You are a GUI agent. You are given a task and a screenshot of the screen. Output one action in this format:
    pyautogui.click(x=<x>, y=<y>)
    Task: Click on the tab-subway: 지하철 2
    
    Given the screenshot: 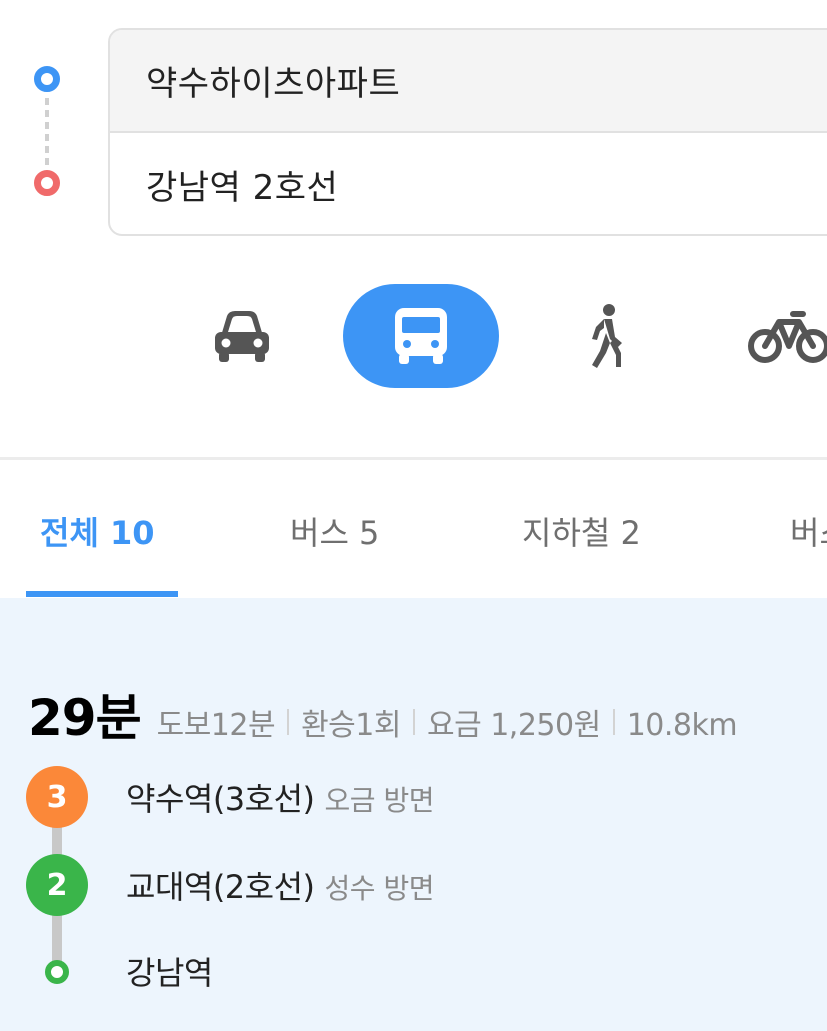 What is the action you would take?
    pyautogui.click(x=581, y=531)
    